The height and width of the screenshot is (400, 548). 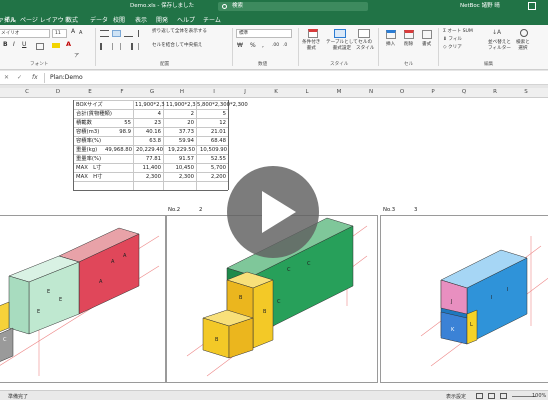 What do you see at coordinates (142, 33) in the screenshot?
I see `orientation-icon` at bounding box center [142, 33].